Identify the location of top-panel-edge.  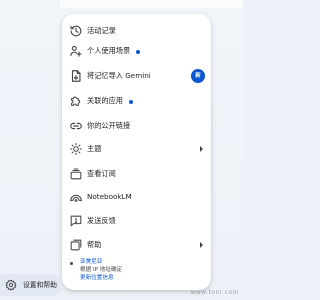
(151, 4).